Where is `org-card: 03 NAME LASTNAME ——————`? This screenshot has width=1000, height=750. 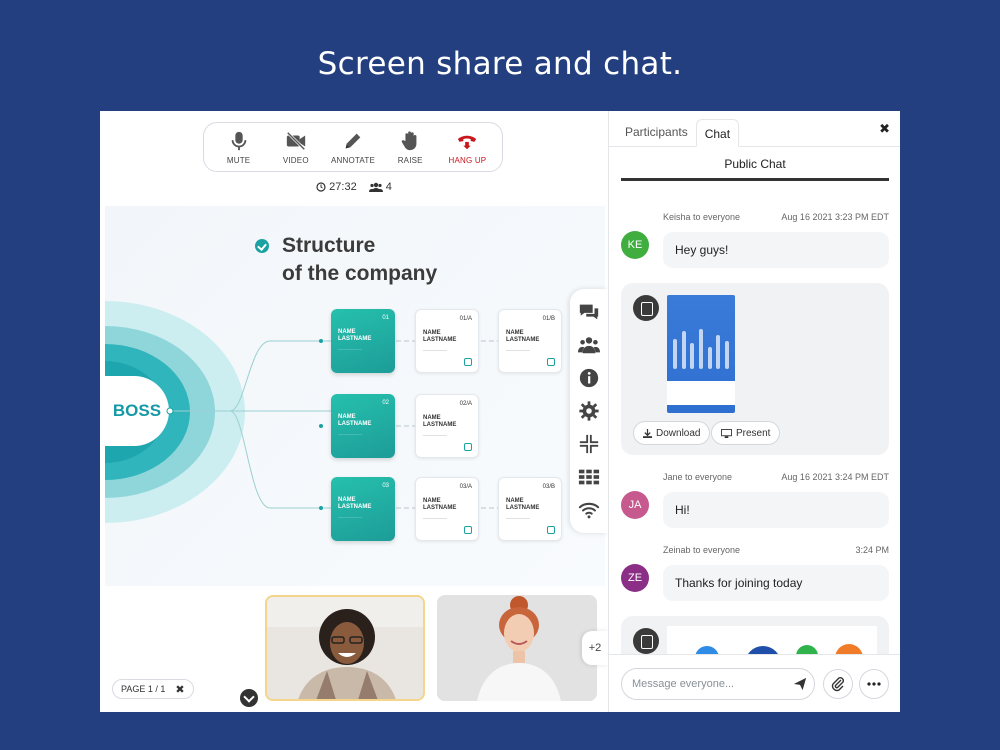
org-card: 03 NAME LASTNAME —————— is located at coordinates (363, 509).